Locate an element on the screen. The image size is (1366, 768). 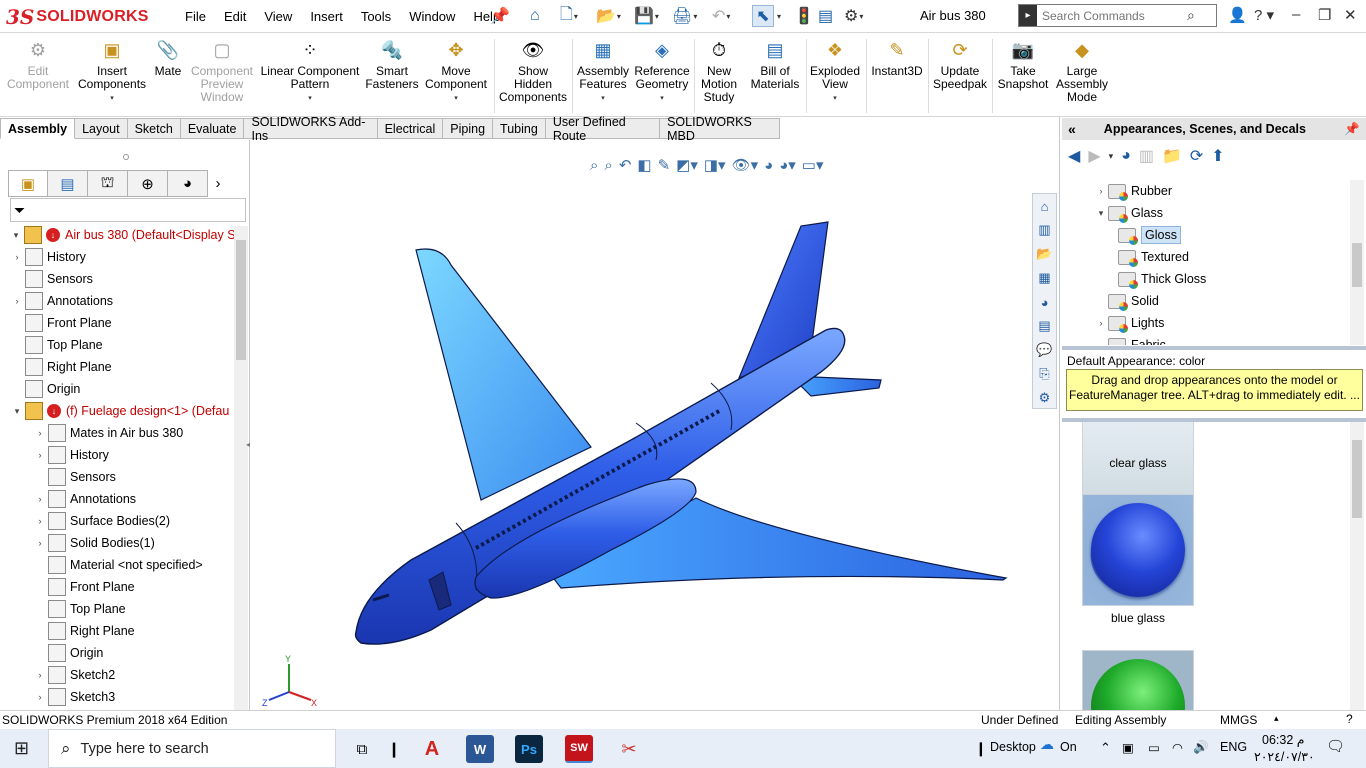
section-view-icon: ◧ is located at coordinates (644, 165).